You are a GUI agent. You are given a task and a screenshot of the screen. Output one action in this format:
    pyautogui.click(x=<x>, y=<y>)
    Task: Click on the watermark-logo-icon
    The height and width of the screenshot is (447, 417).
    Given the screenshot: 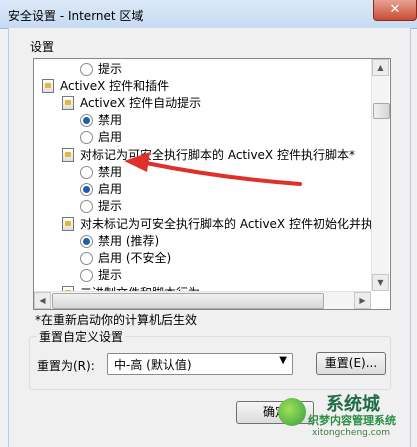 What is the action you would take?
    pyautogui.click(x=292, y=412)
    